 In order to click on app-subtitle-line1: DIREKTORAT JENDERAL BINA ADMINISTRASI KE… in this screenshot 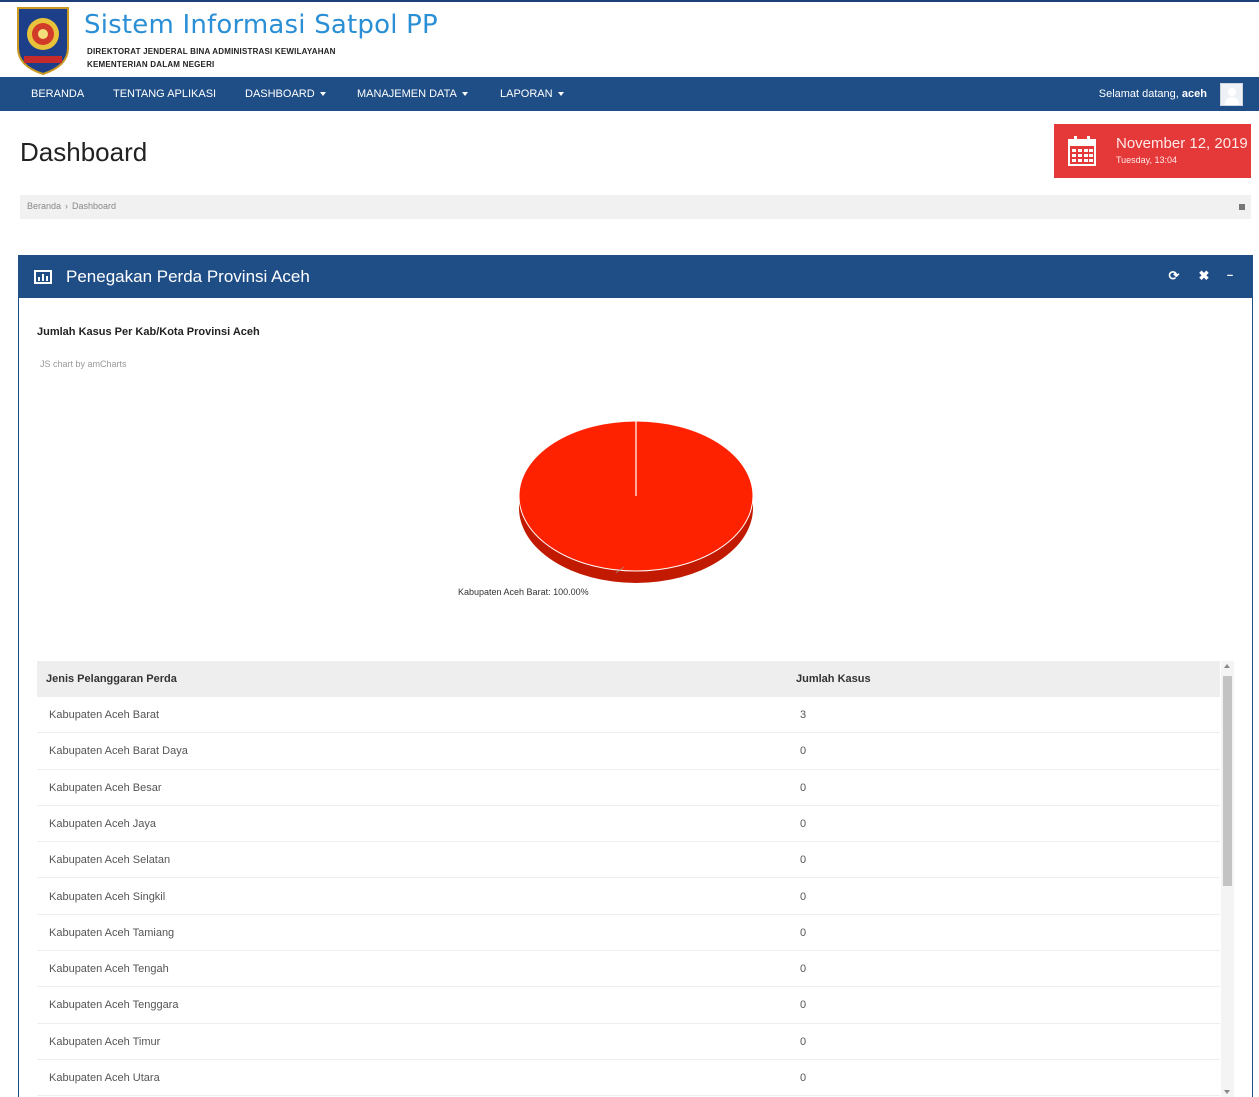, I will do `click(211, 51)`.